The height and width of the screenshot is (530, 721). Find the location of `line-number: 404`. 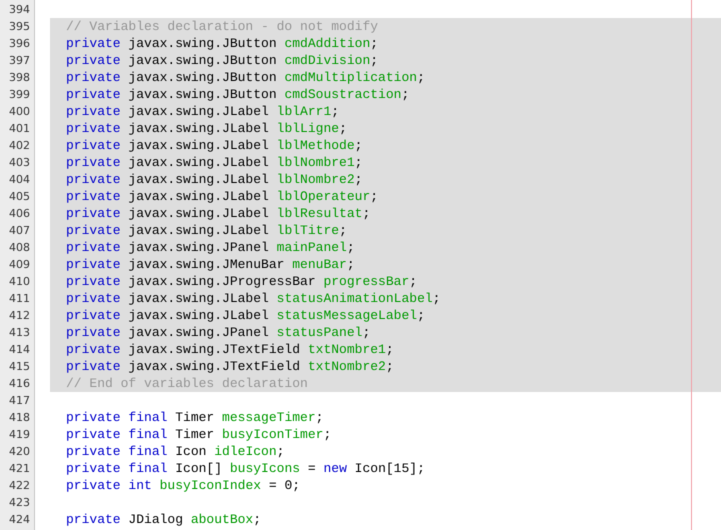

line-number: 404 is located at coordinates (19, 179).